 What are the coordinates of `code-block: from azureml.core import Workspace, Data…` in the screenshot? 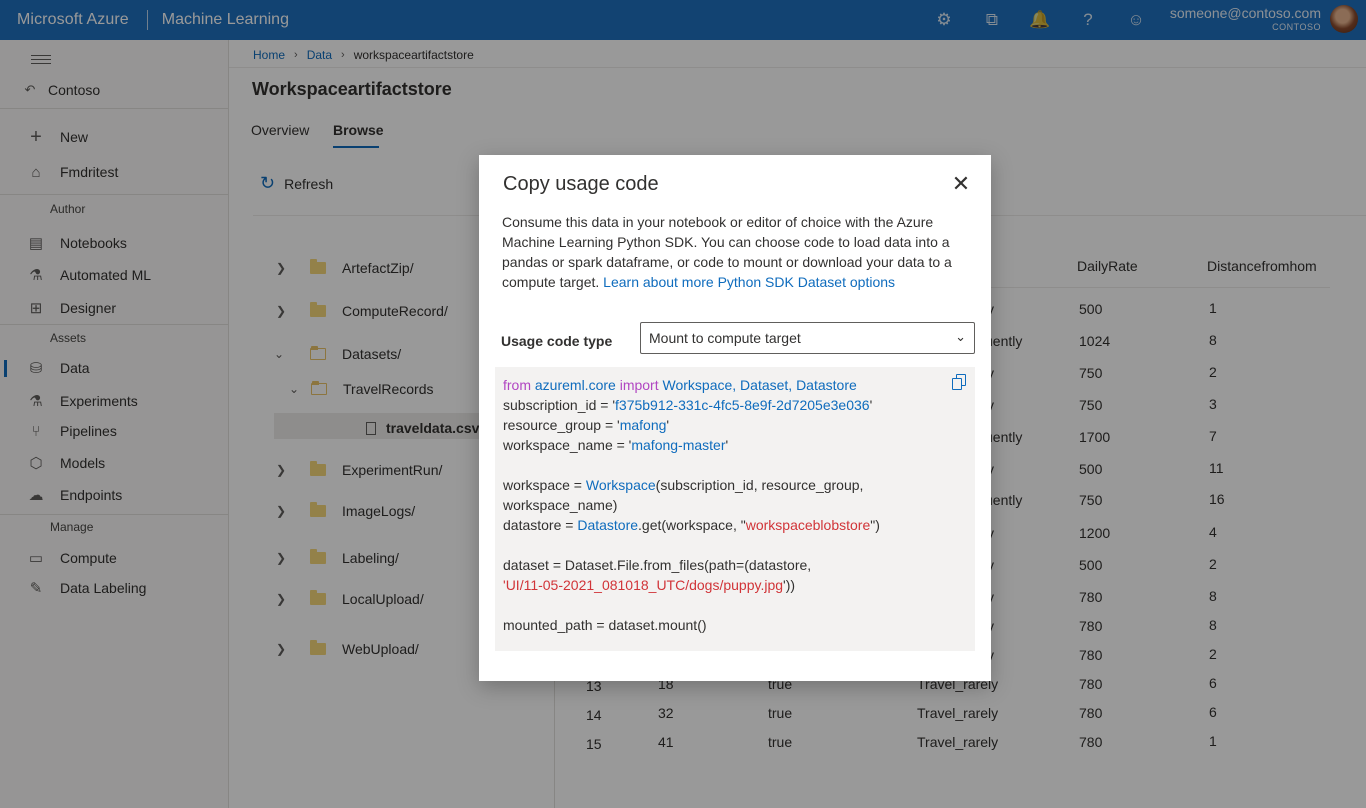 It's located at (735, 509).